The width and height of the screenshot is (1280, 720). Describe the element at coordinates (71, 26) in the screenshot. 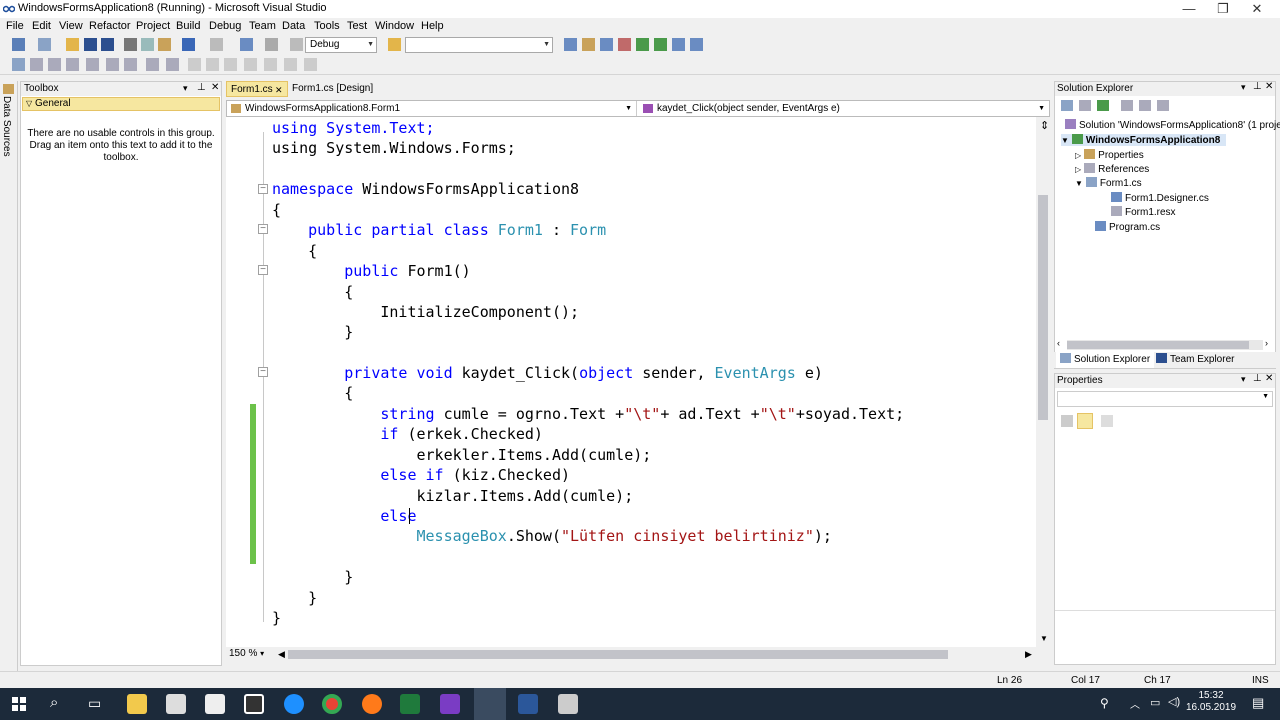

I see `menu-view: View` at that location.